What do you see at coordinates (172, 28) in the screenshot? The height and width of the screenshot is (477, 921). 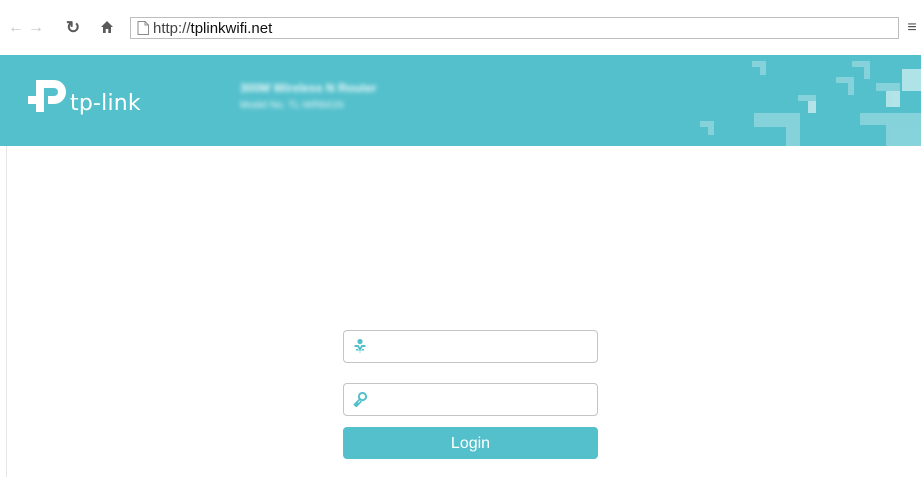 I see `url-scheme: http://` at bounding box center [172, 28].